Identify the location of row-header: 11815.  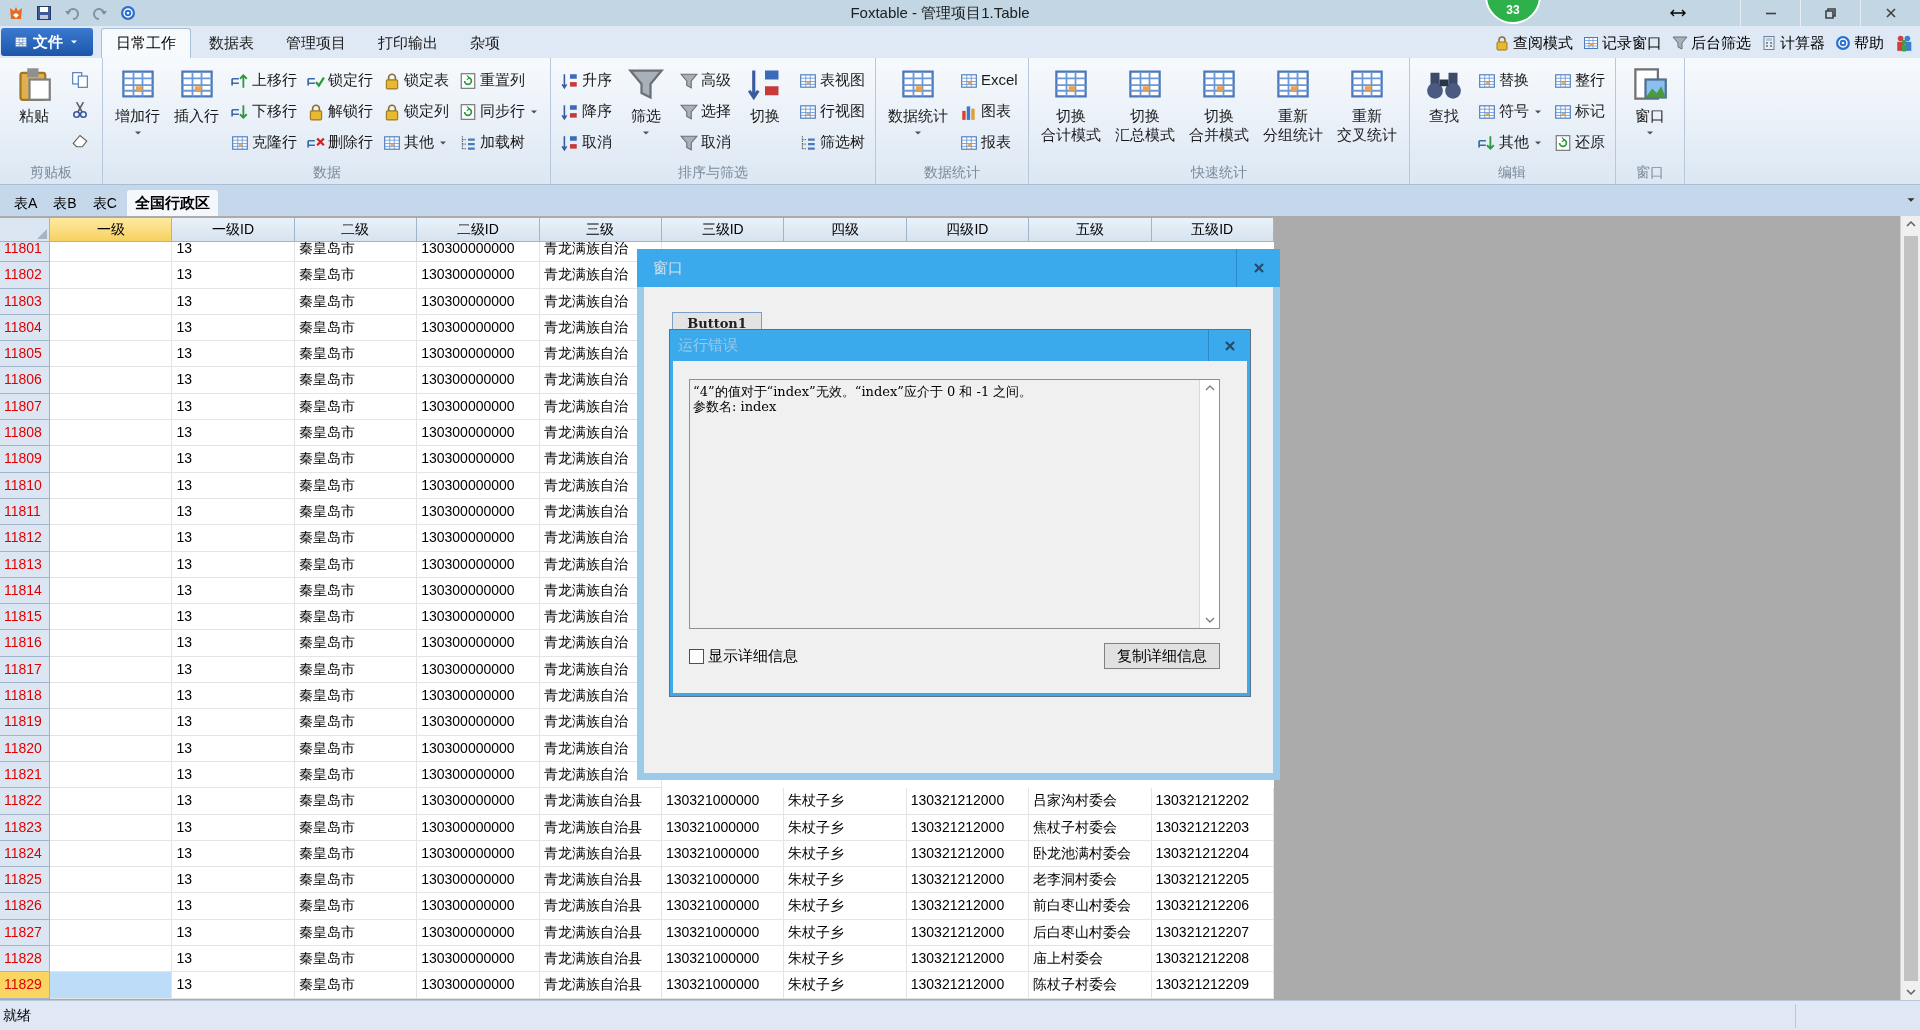
(25, 617).